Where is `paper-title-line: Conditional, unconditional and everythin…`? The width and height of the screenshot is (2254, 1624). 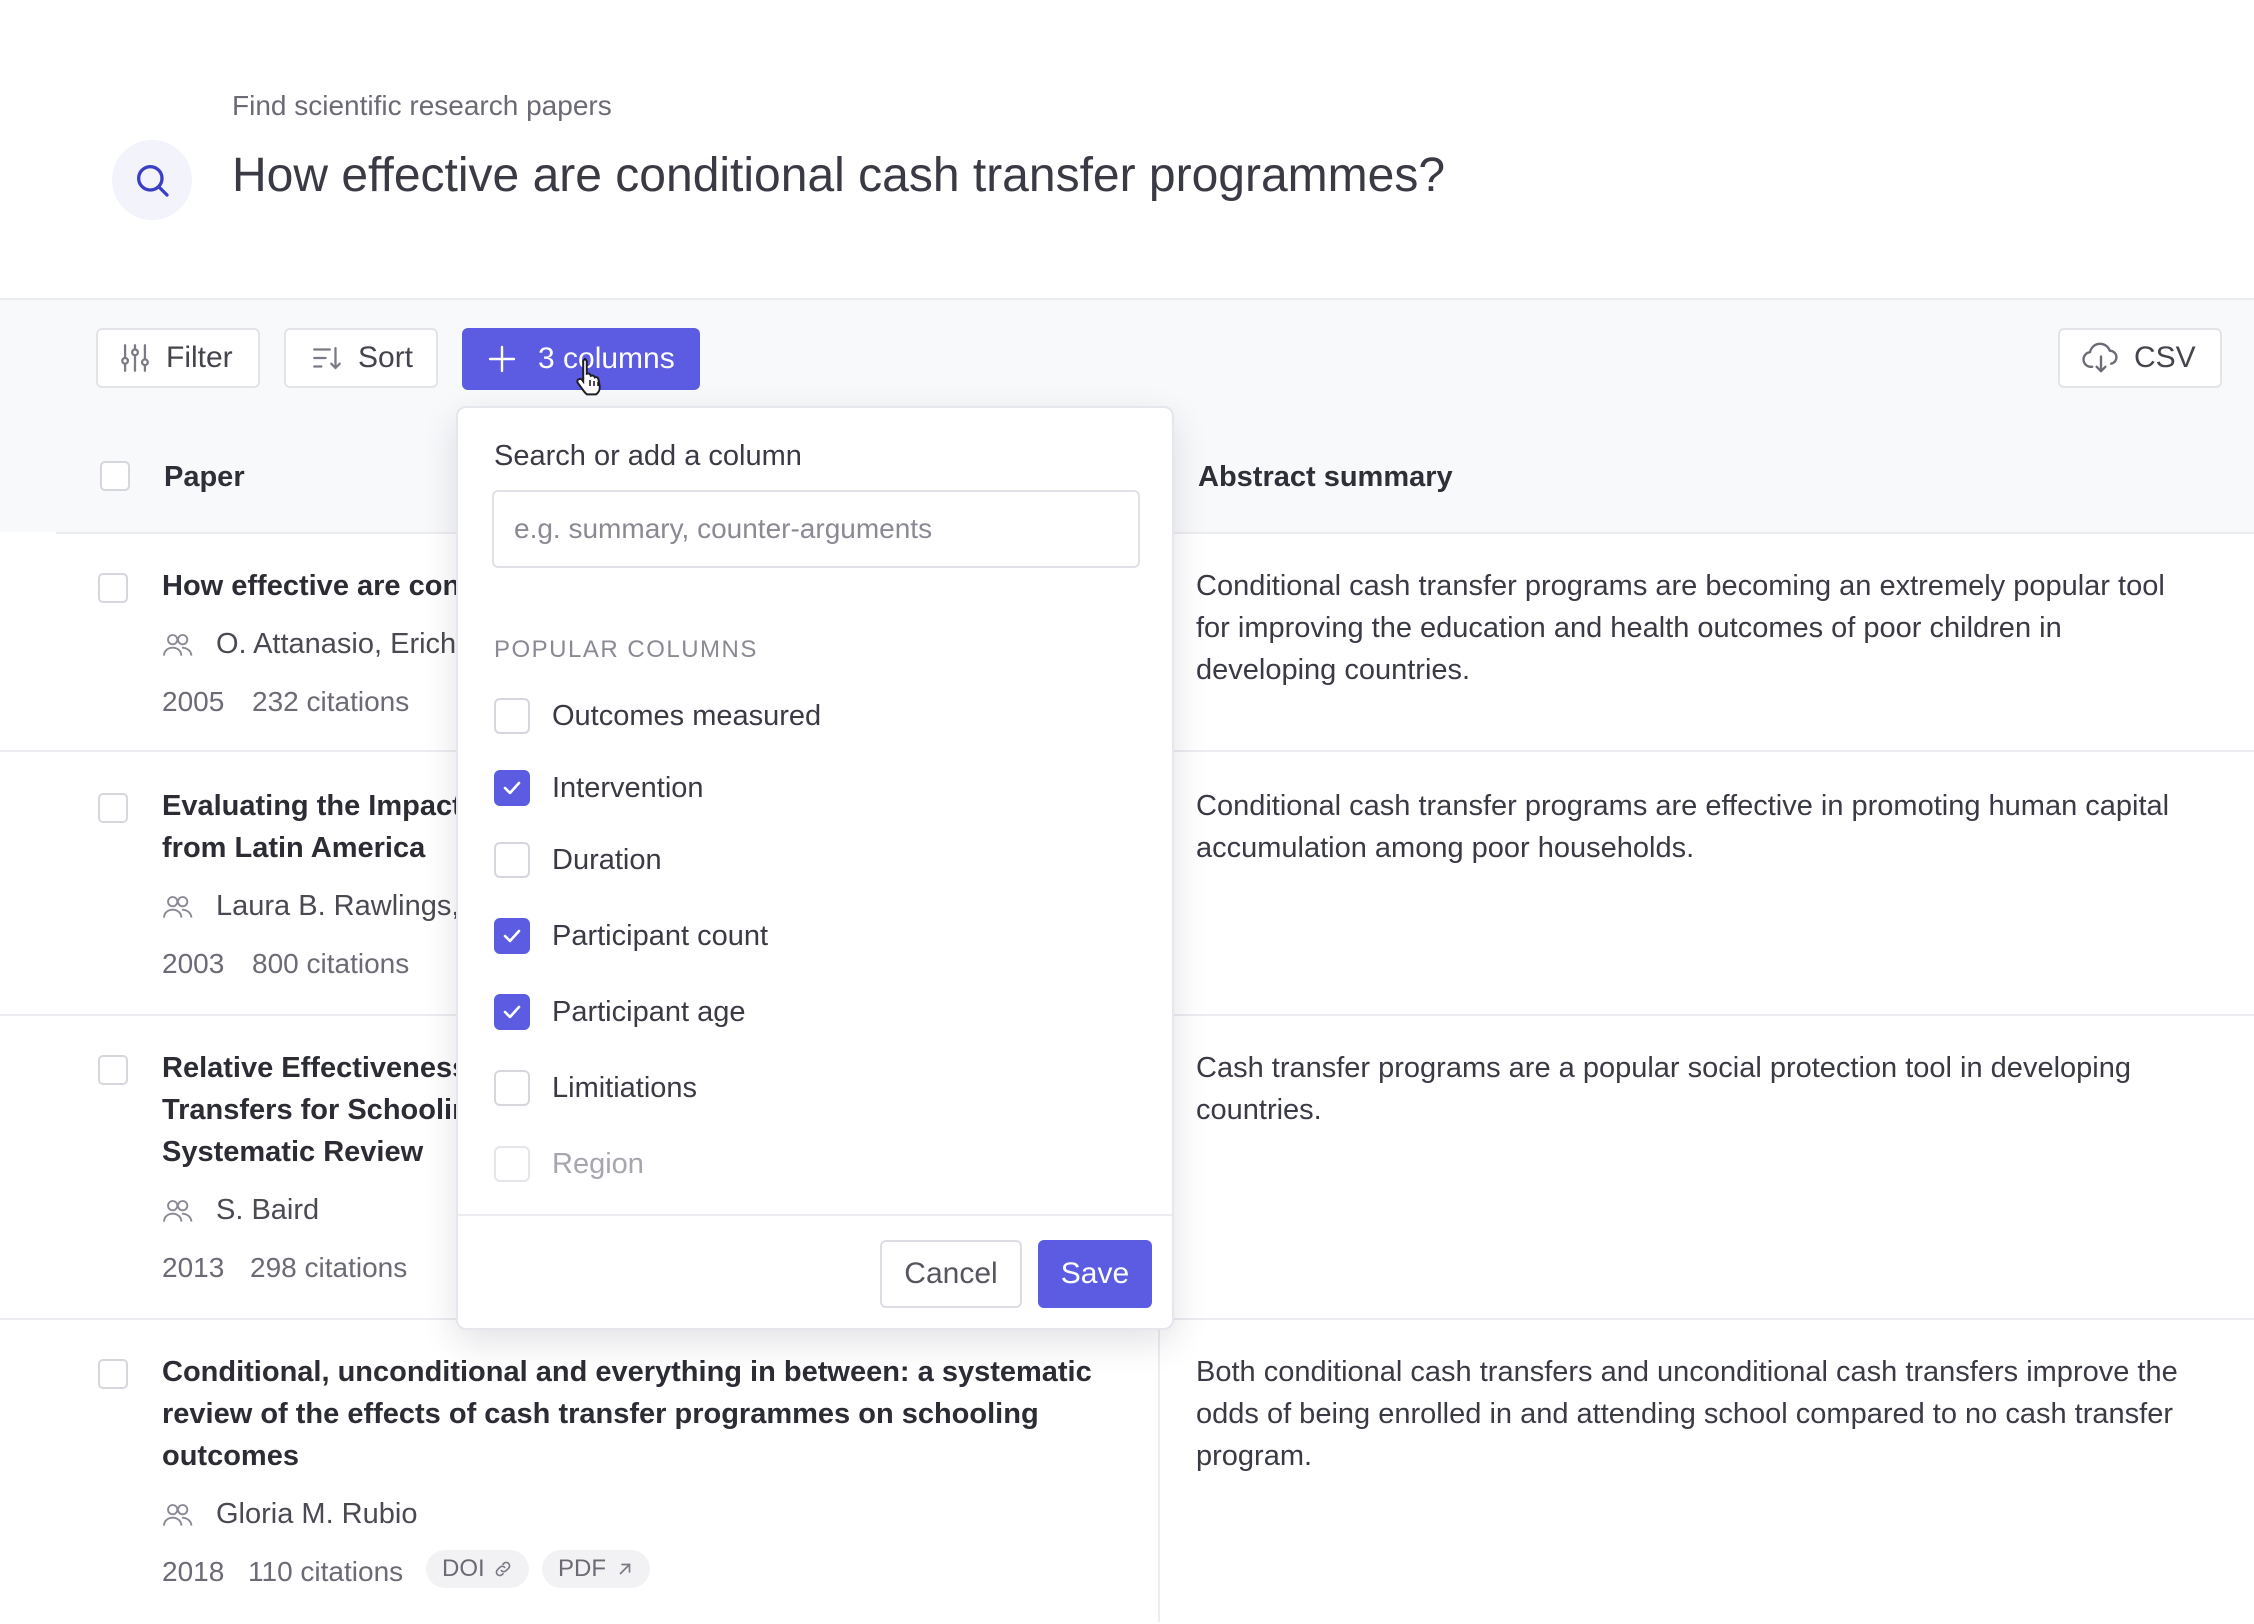
paper-title-line: Conditional, unconditional and everythin… is located at coordinates (627, 1372).